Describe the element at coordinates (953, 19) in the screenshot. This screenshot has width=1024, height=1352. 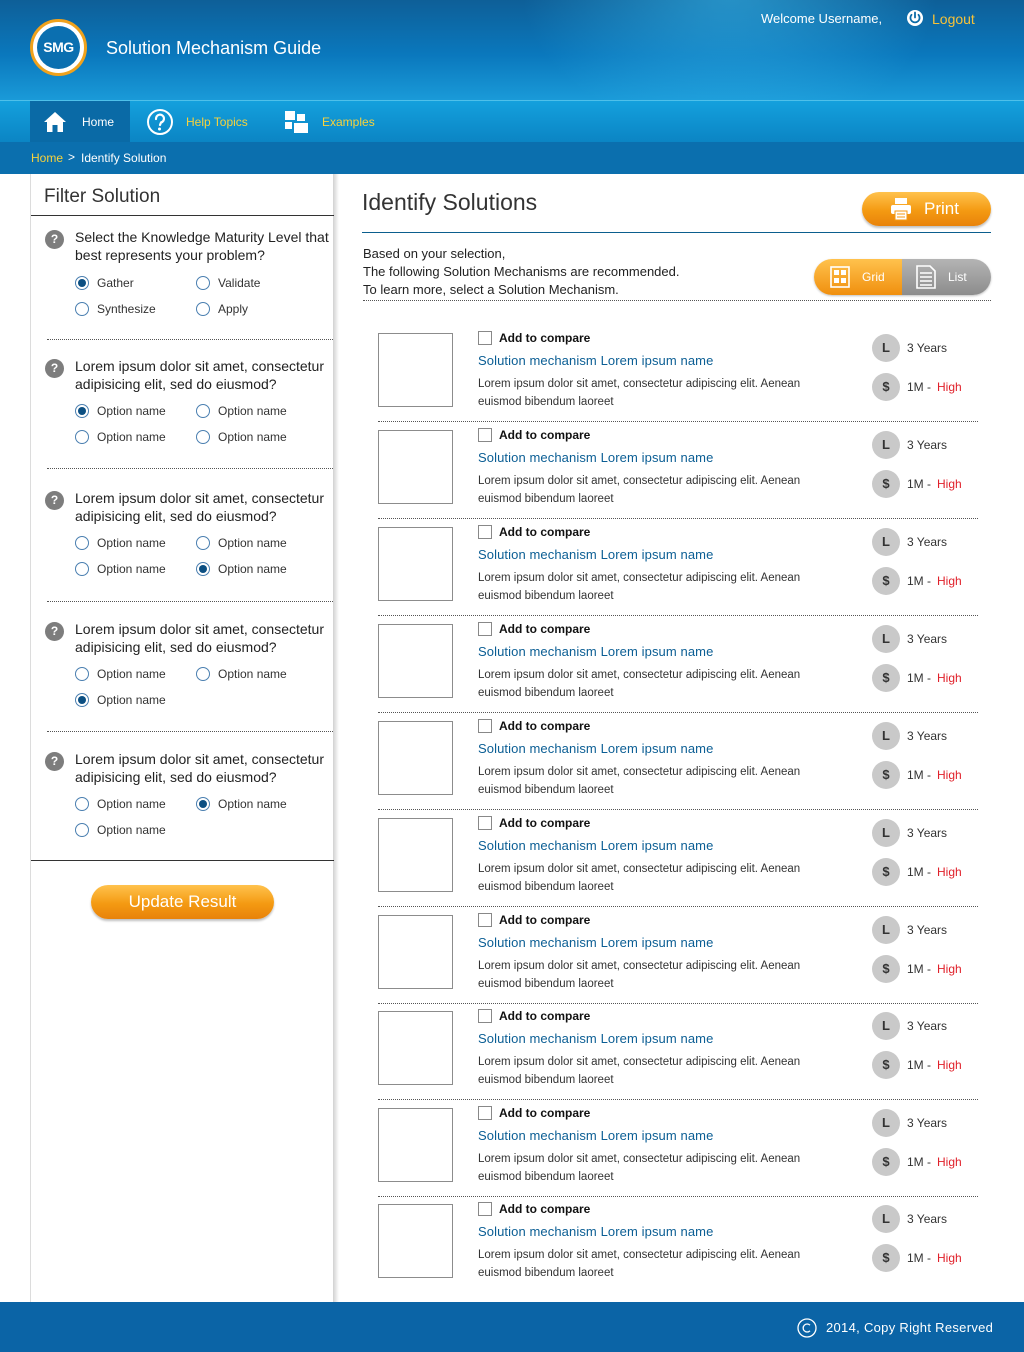
I see `logout-link: Logout` at that location.